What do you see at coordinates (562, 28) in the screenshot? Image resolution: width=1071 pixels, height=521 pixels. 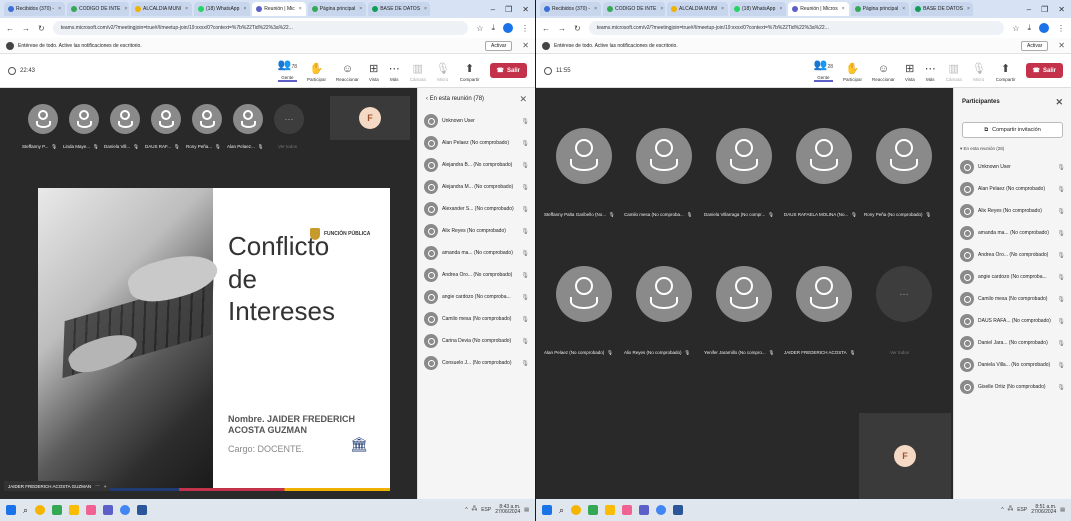 I see `forward-icon: →` at bounding box center [562, 28].